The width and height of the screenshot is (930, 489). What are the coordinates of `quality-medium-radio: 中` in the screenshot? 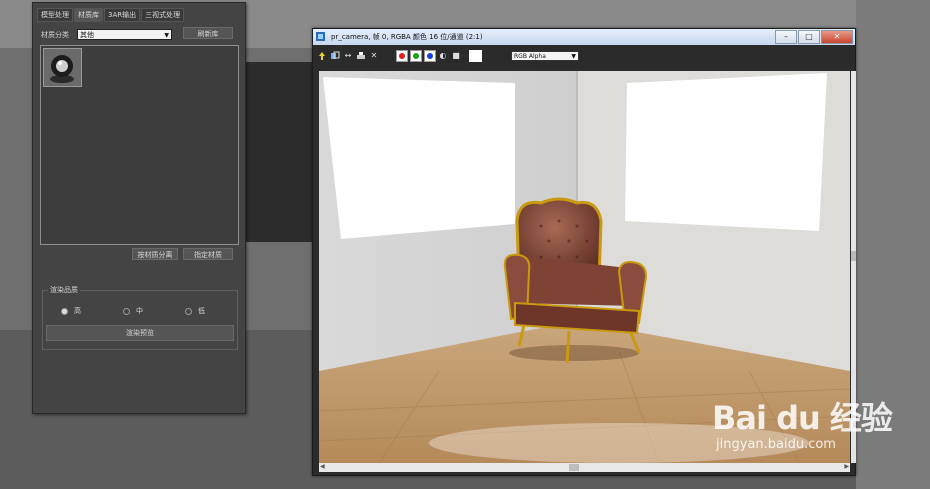 It's located at (133, 311).